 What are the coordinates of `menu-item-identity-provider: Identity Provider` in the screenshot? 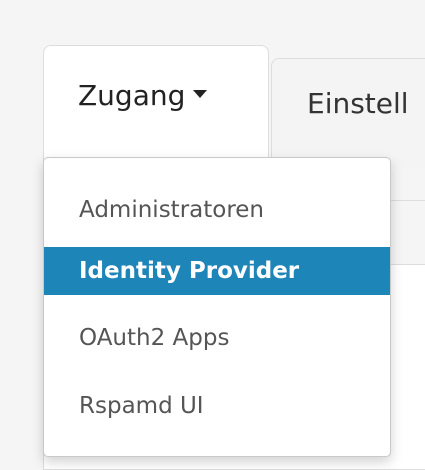 It's located at (217, 271).